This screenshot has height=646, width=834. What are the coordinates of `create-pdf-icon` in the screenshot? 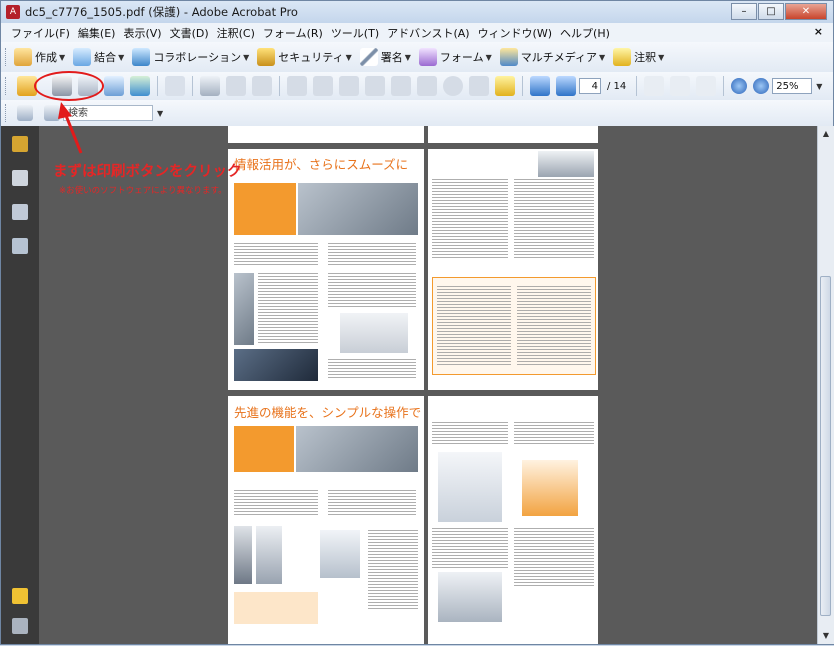 It's located at (23, 57).